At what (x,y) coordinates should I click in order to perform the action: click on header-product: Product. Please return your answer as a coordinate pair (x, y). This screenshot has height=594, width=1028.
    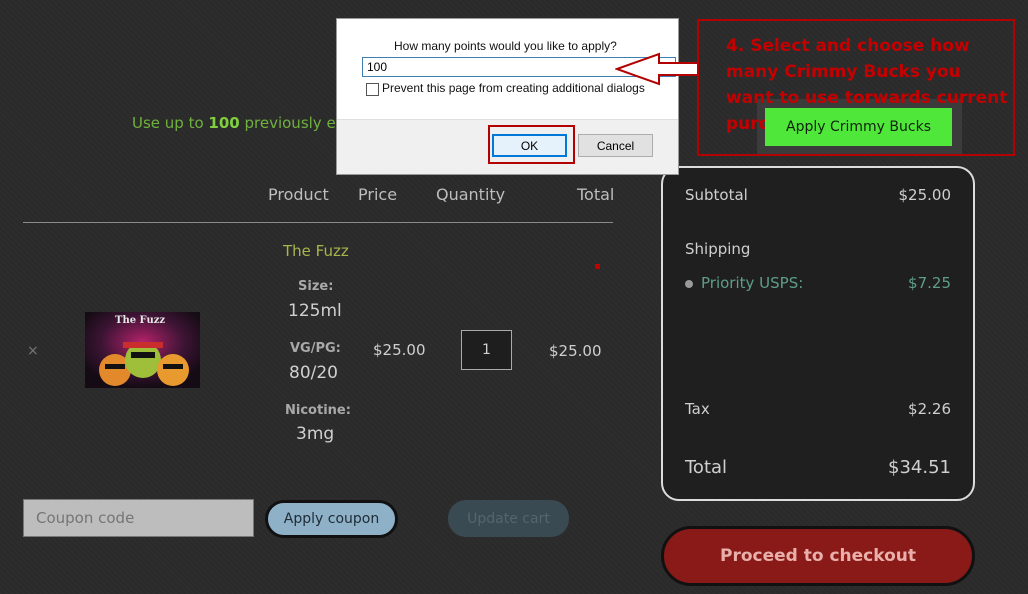
    Looking at the image, I should click on (298, 194).